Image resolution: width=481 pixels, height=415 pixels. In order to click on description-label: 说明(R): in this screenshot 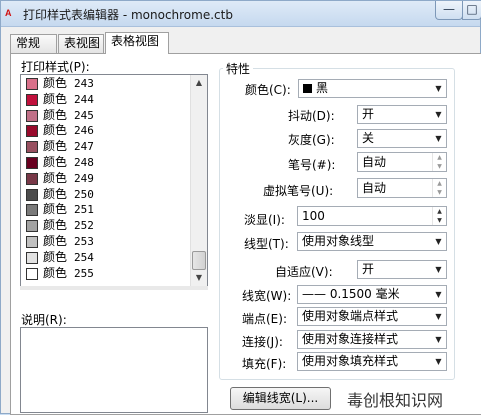, I will do `click(44, 320)`.